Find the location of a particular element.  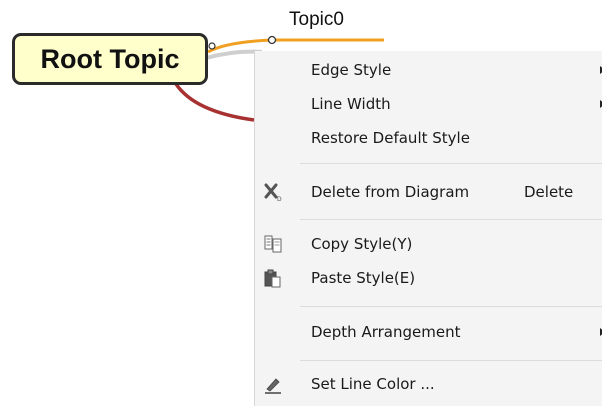

menu-item-edge-style: Edge Style is located at coordinates (428, 70).